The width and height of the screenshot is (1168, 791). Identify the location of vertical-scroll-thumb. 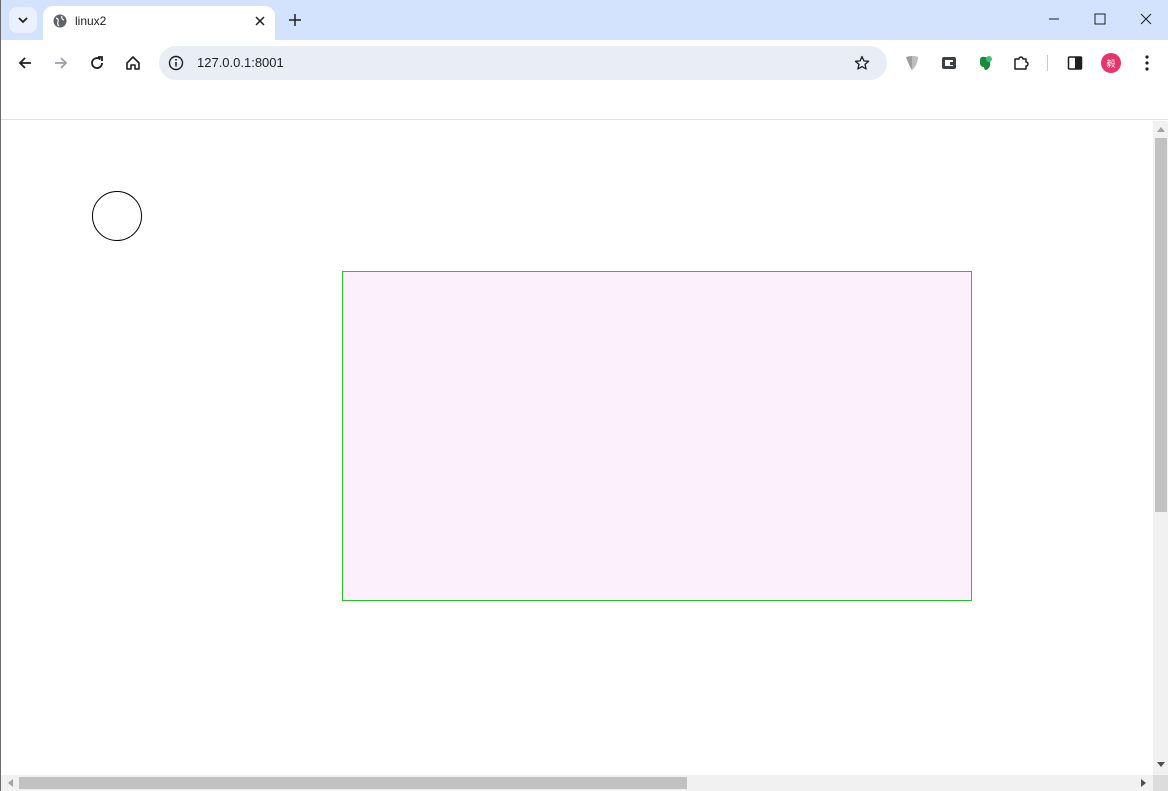
(1161, 325).